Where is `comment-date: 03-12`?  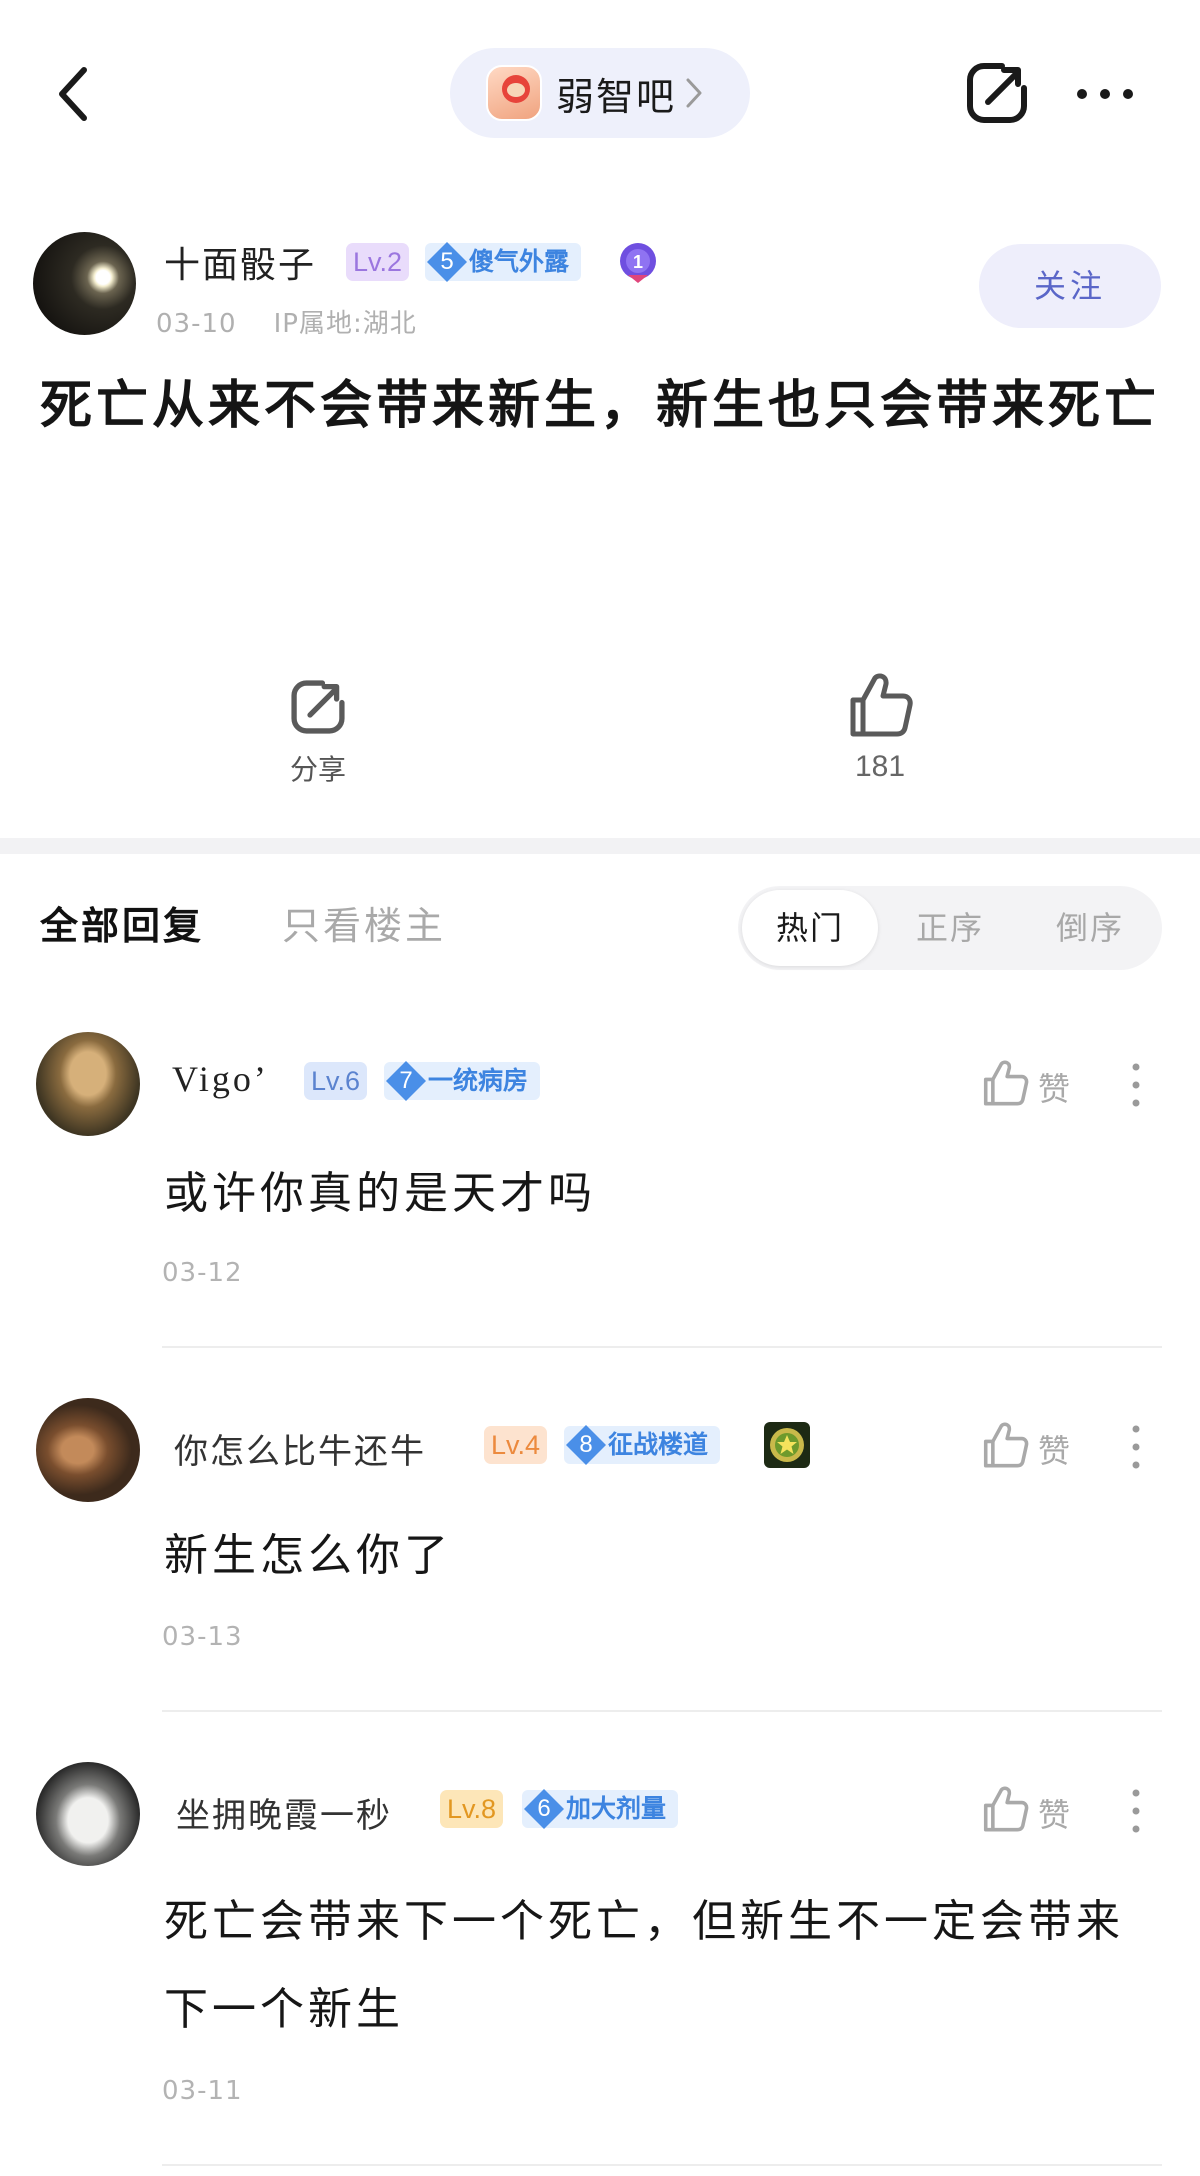
comment-date: 03-12 is located at coordinates (202, 1273).